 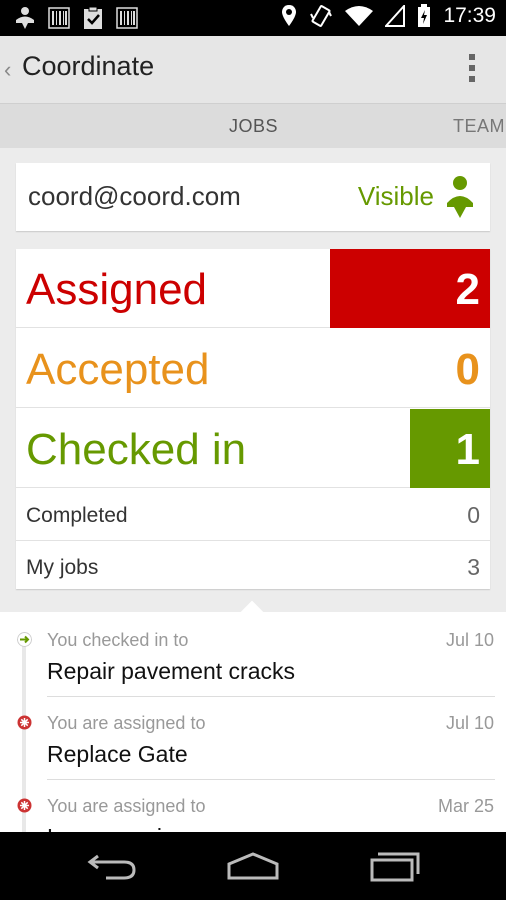 What do you see at coordinates (253, 197) in the screenshot?
I see `user-card: coord@coord.com Visible` at bounding box center [253, 197].